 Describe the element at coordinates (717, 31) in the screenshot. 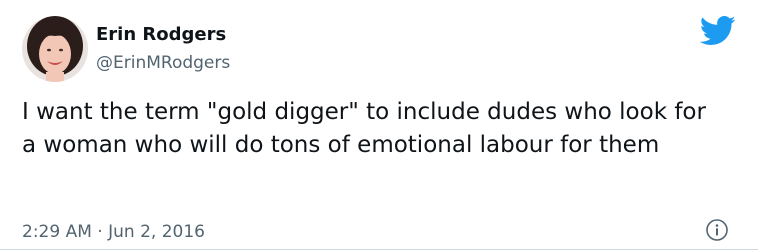

I see `twitter-bird-icon` at that location.